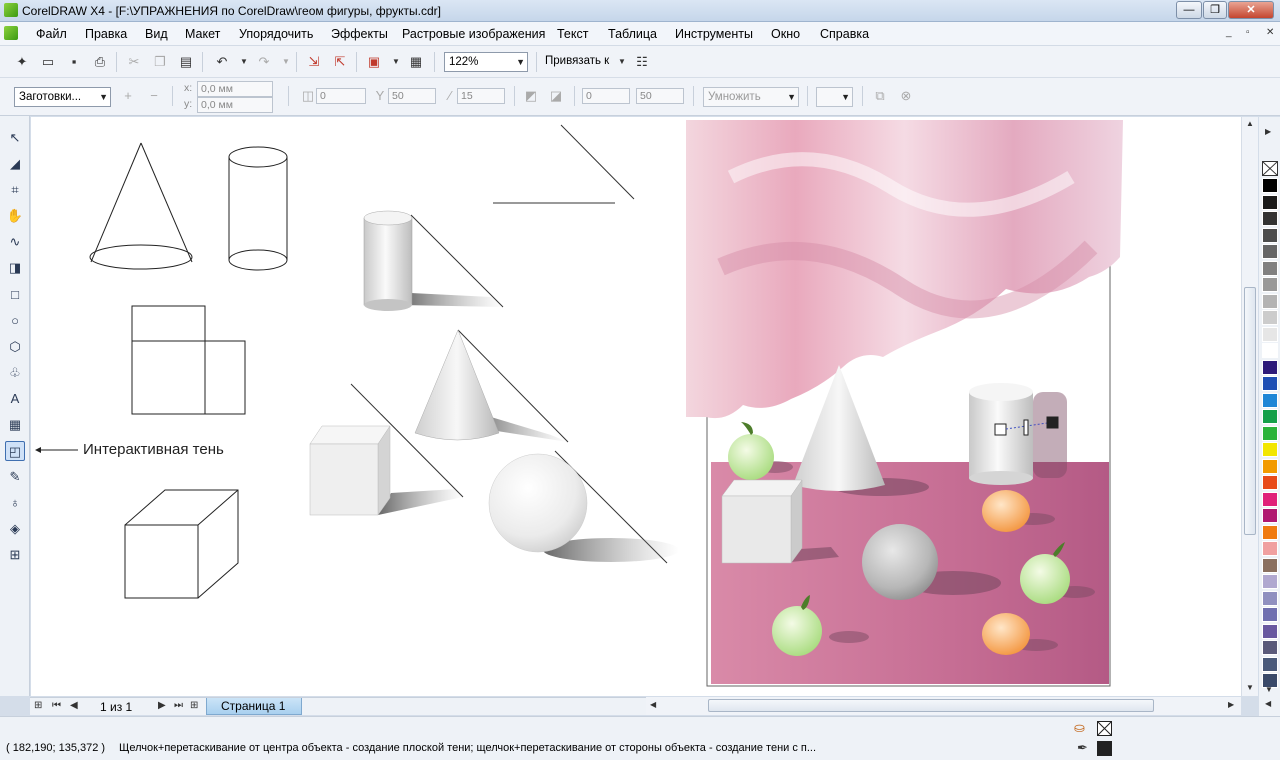 Image resolution: width=1280 pixels, height=760 pixels. I want to click on new-document-icon: ✦, so click(22, 62).